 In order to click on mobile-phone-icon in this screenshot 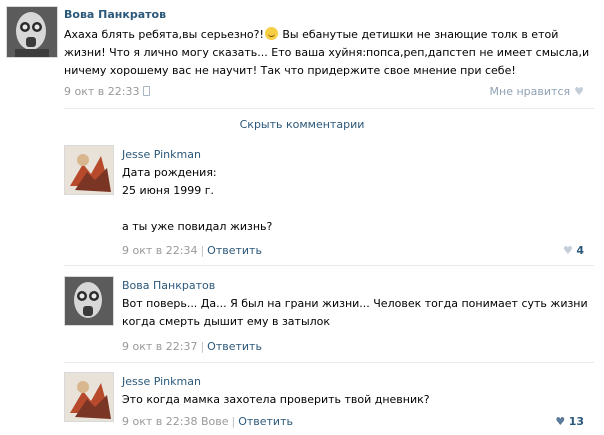, I will do `click(147, 91)`.